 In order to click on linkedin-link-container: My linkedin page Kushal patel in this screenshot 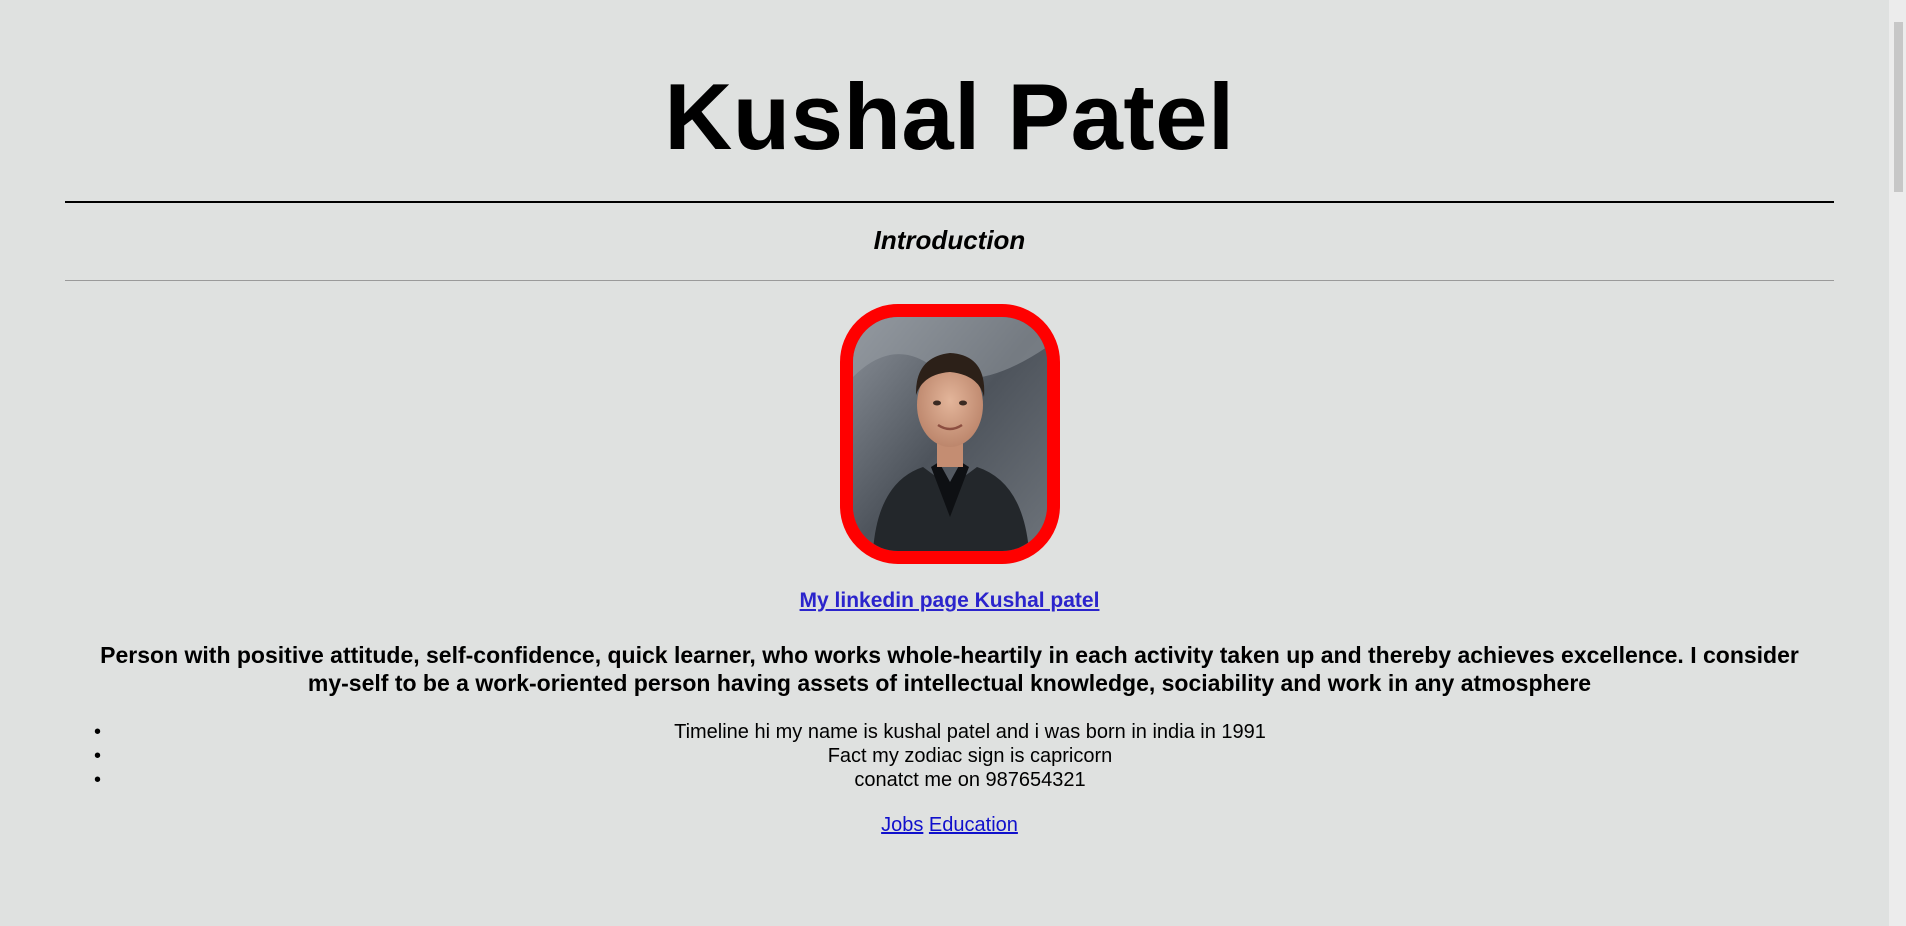, I will do `click(949, 601)`.